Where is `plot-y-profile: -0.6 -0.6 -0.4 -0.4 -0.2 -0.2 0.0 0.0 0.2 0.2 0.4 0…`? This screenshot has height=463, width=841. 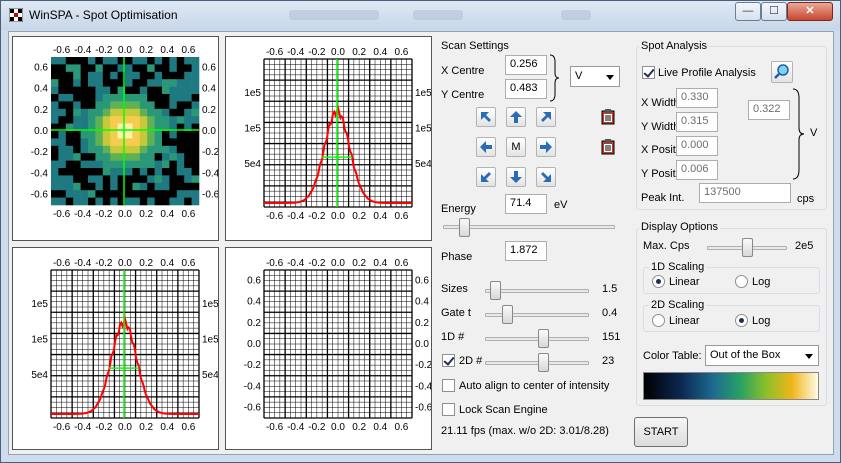
plot-y-profile: -0.6 -0.6 -0.4 -0.4 -0.2 -0.2 0.0 0.0 0.2 0.2 0.4 0… is located at coordinates (115, 348).